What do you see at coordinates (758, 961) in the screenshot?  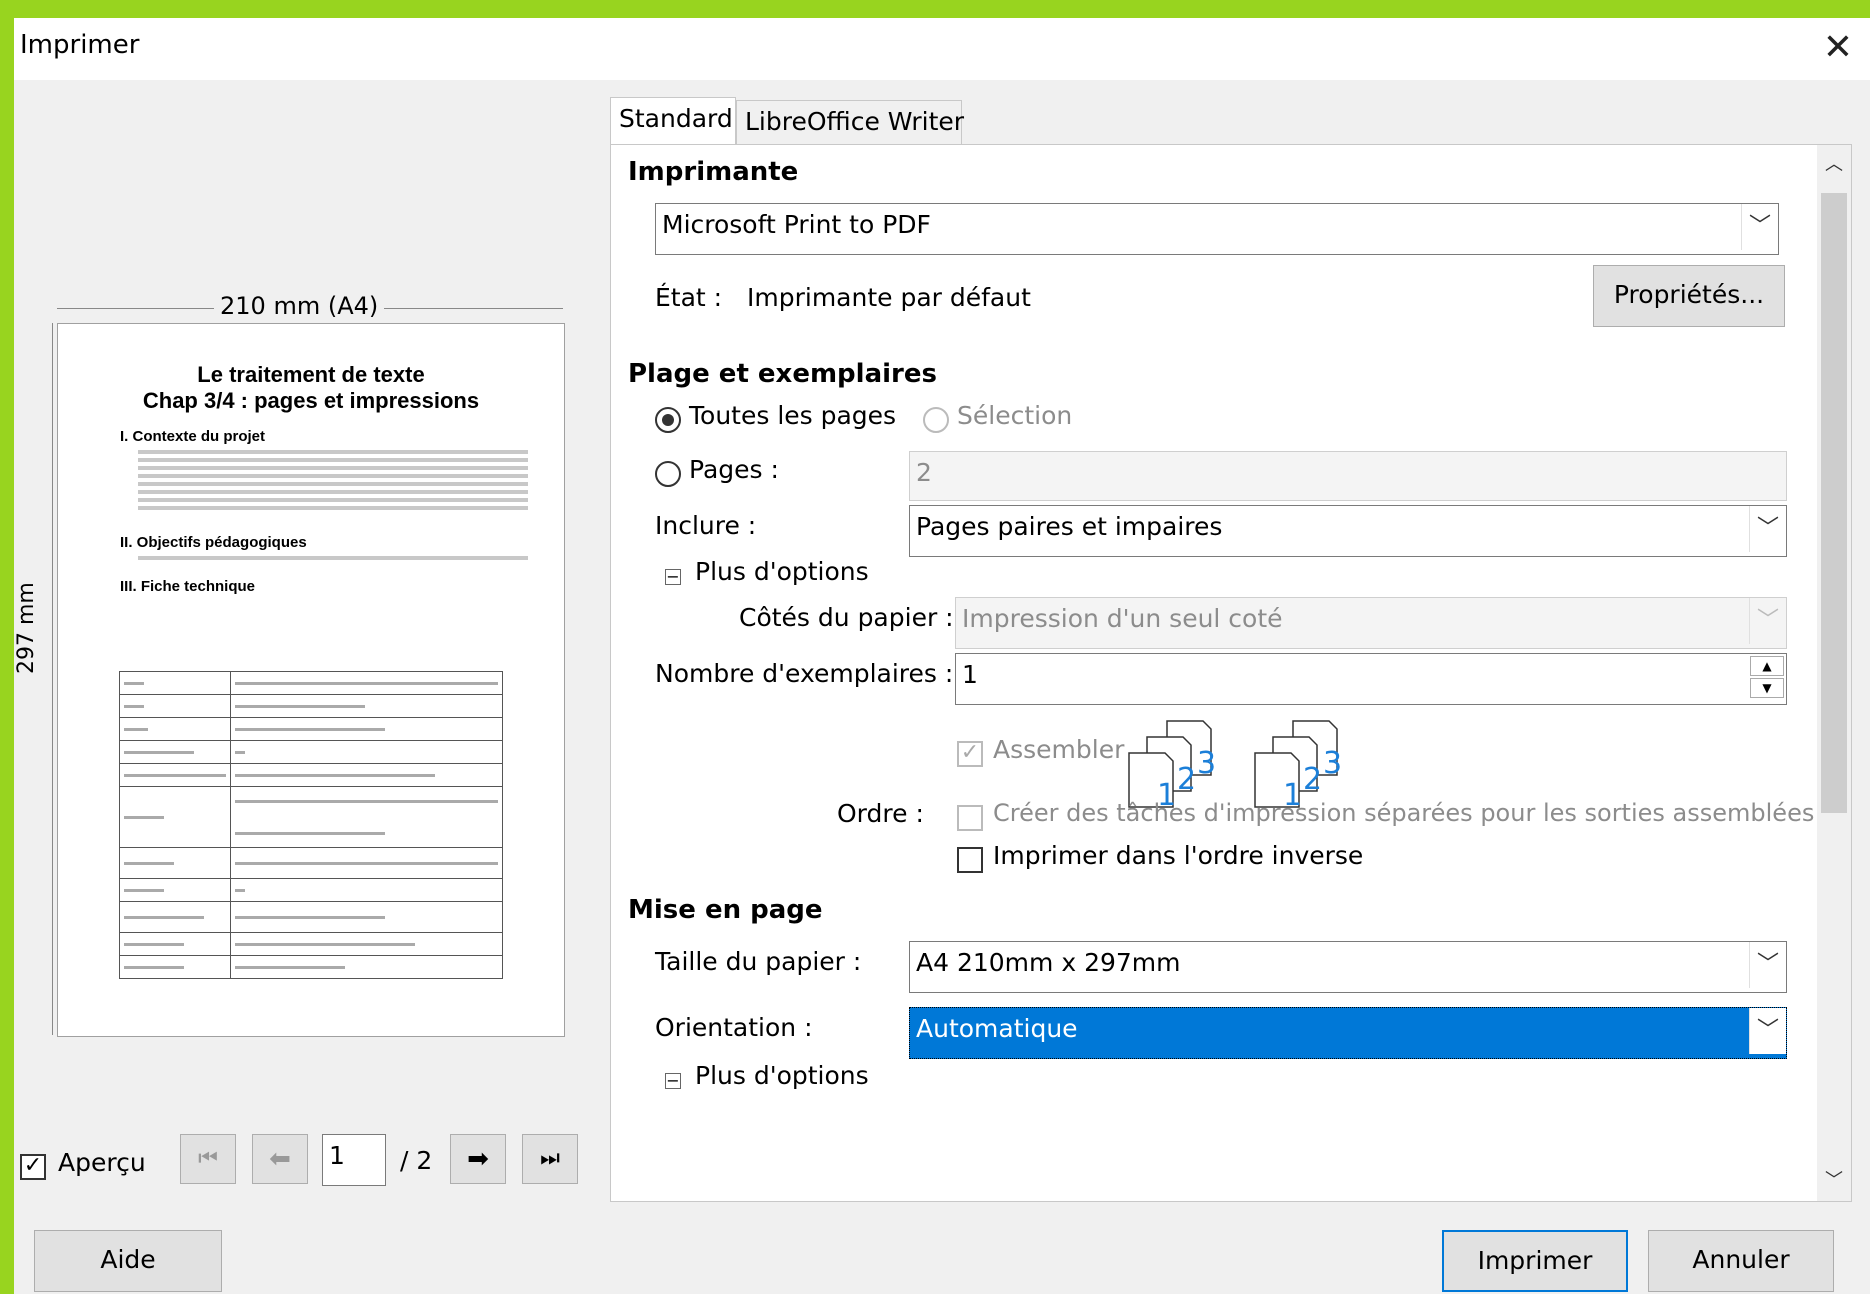 I see `paper-size-label: Taille du papier :` at bounding box center [758, 961].